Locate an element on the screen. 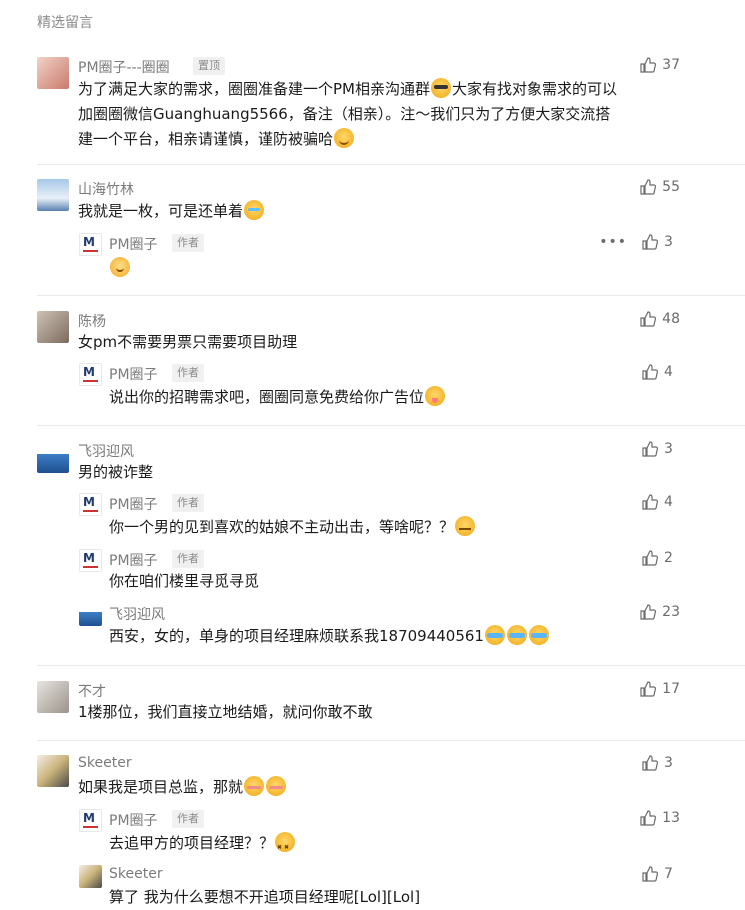  like-count: 2 is located at coordinates (668, 558).